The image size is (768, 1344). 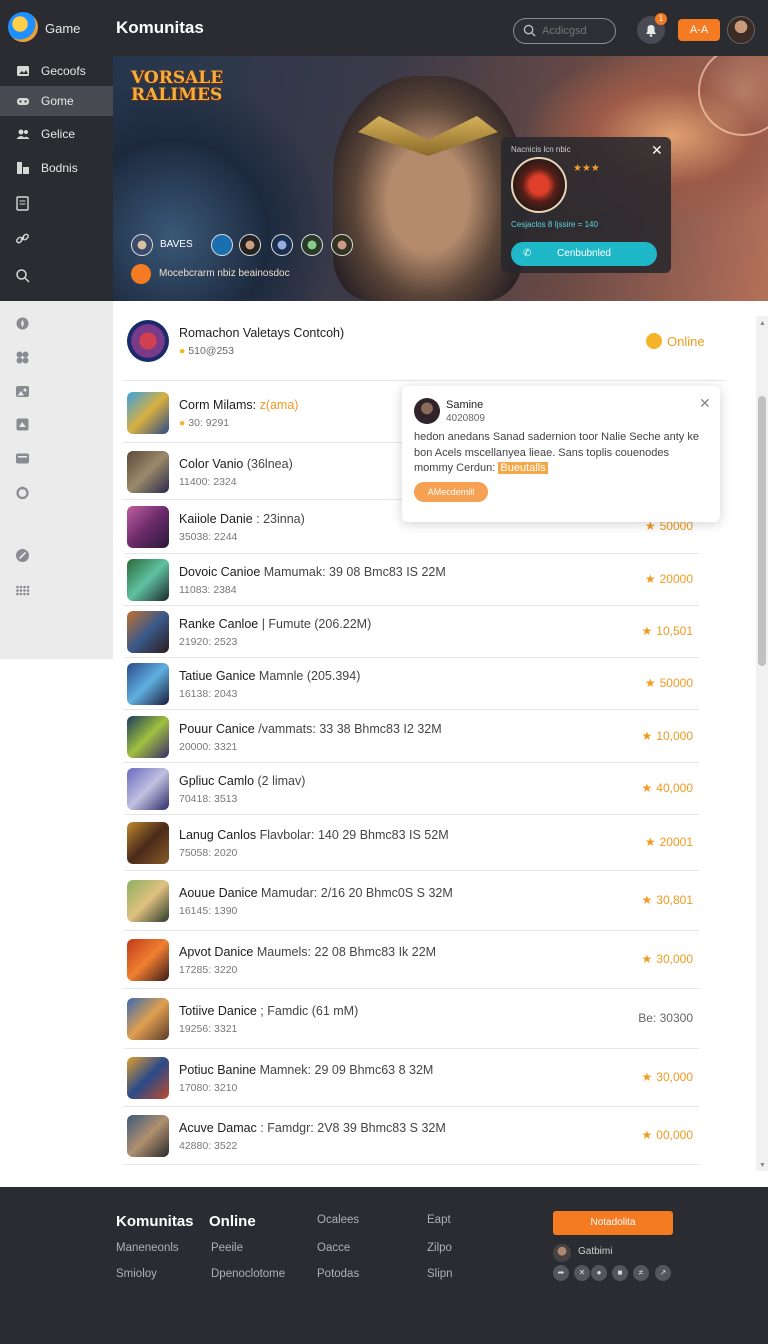 I want to click on search-box, so click(x=564, y=31).